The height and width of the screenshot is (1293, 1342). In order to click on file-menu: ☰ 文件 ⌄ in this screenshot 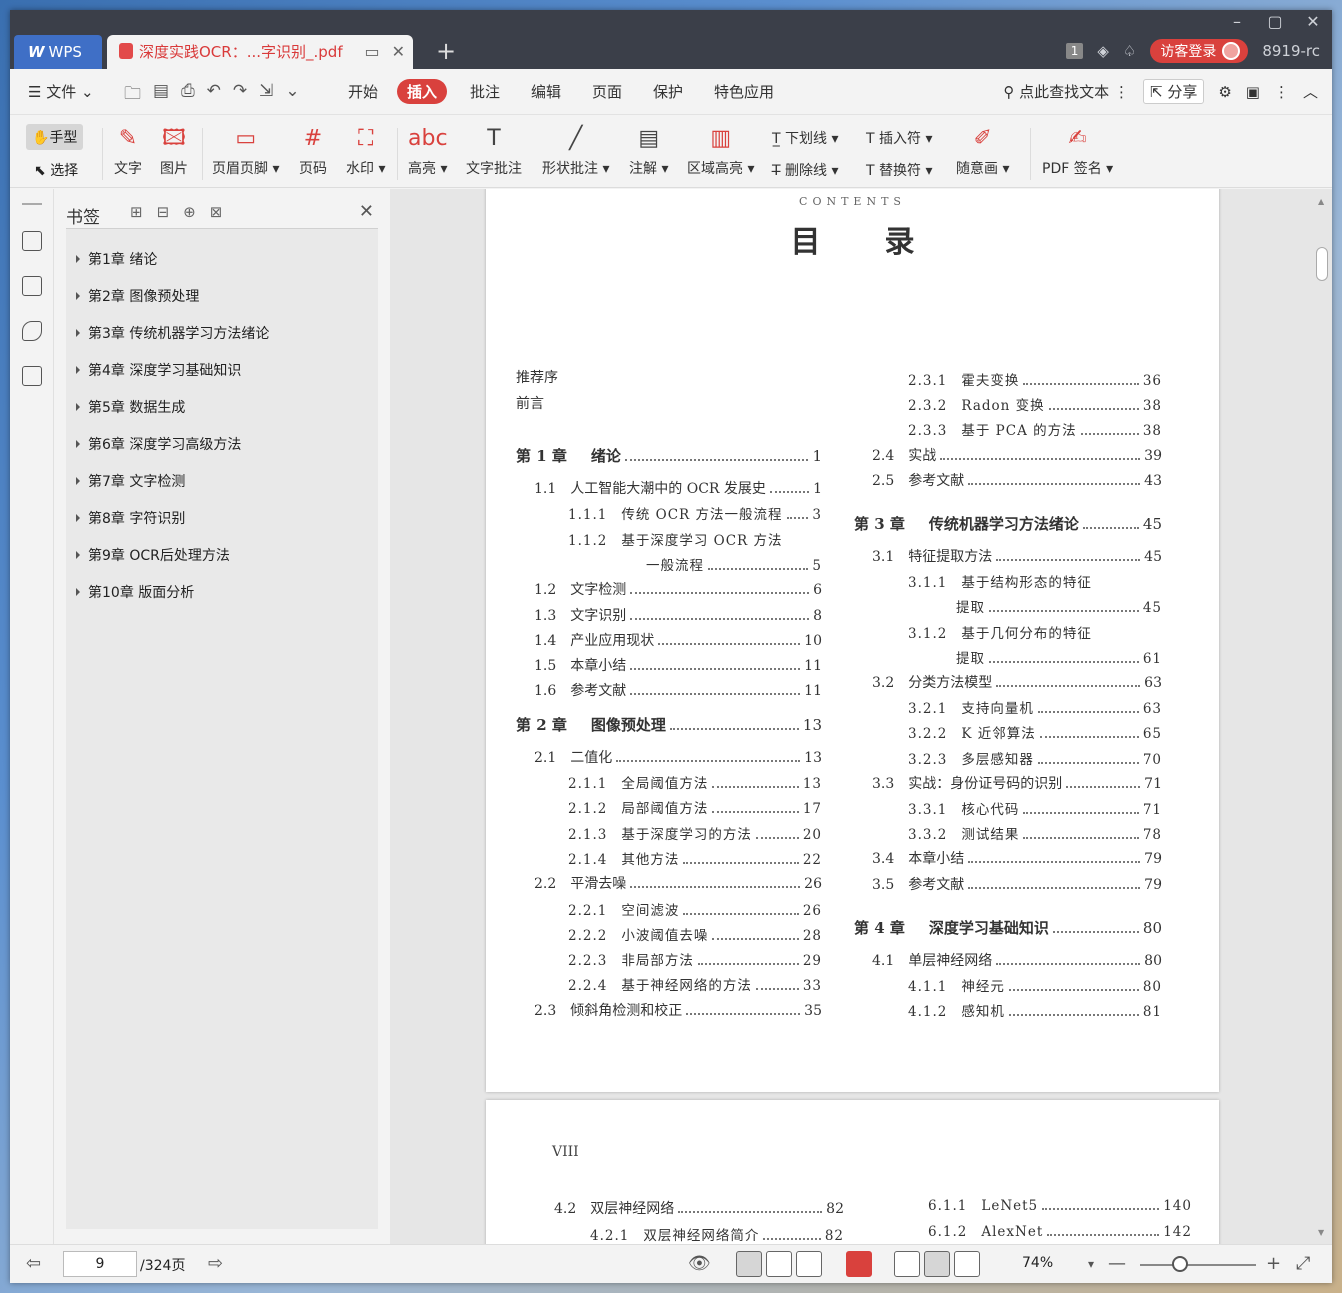, I will do `click(61, 91)`.